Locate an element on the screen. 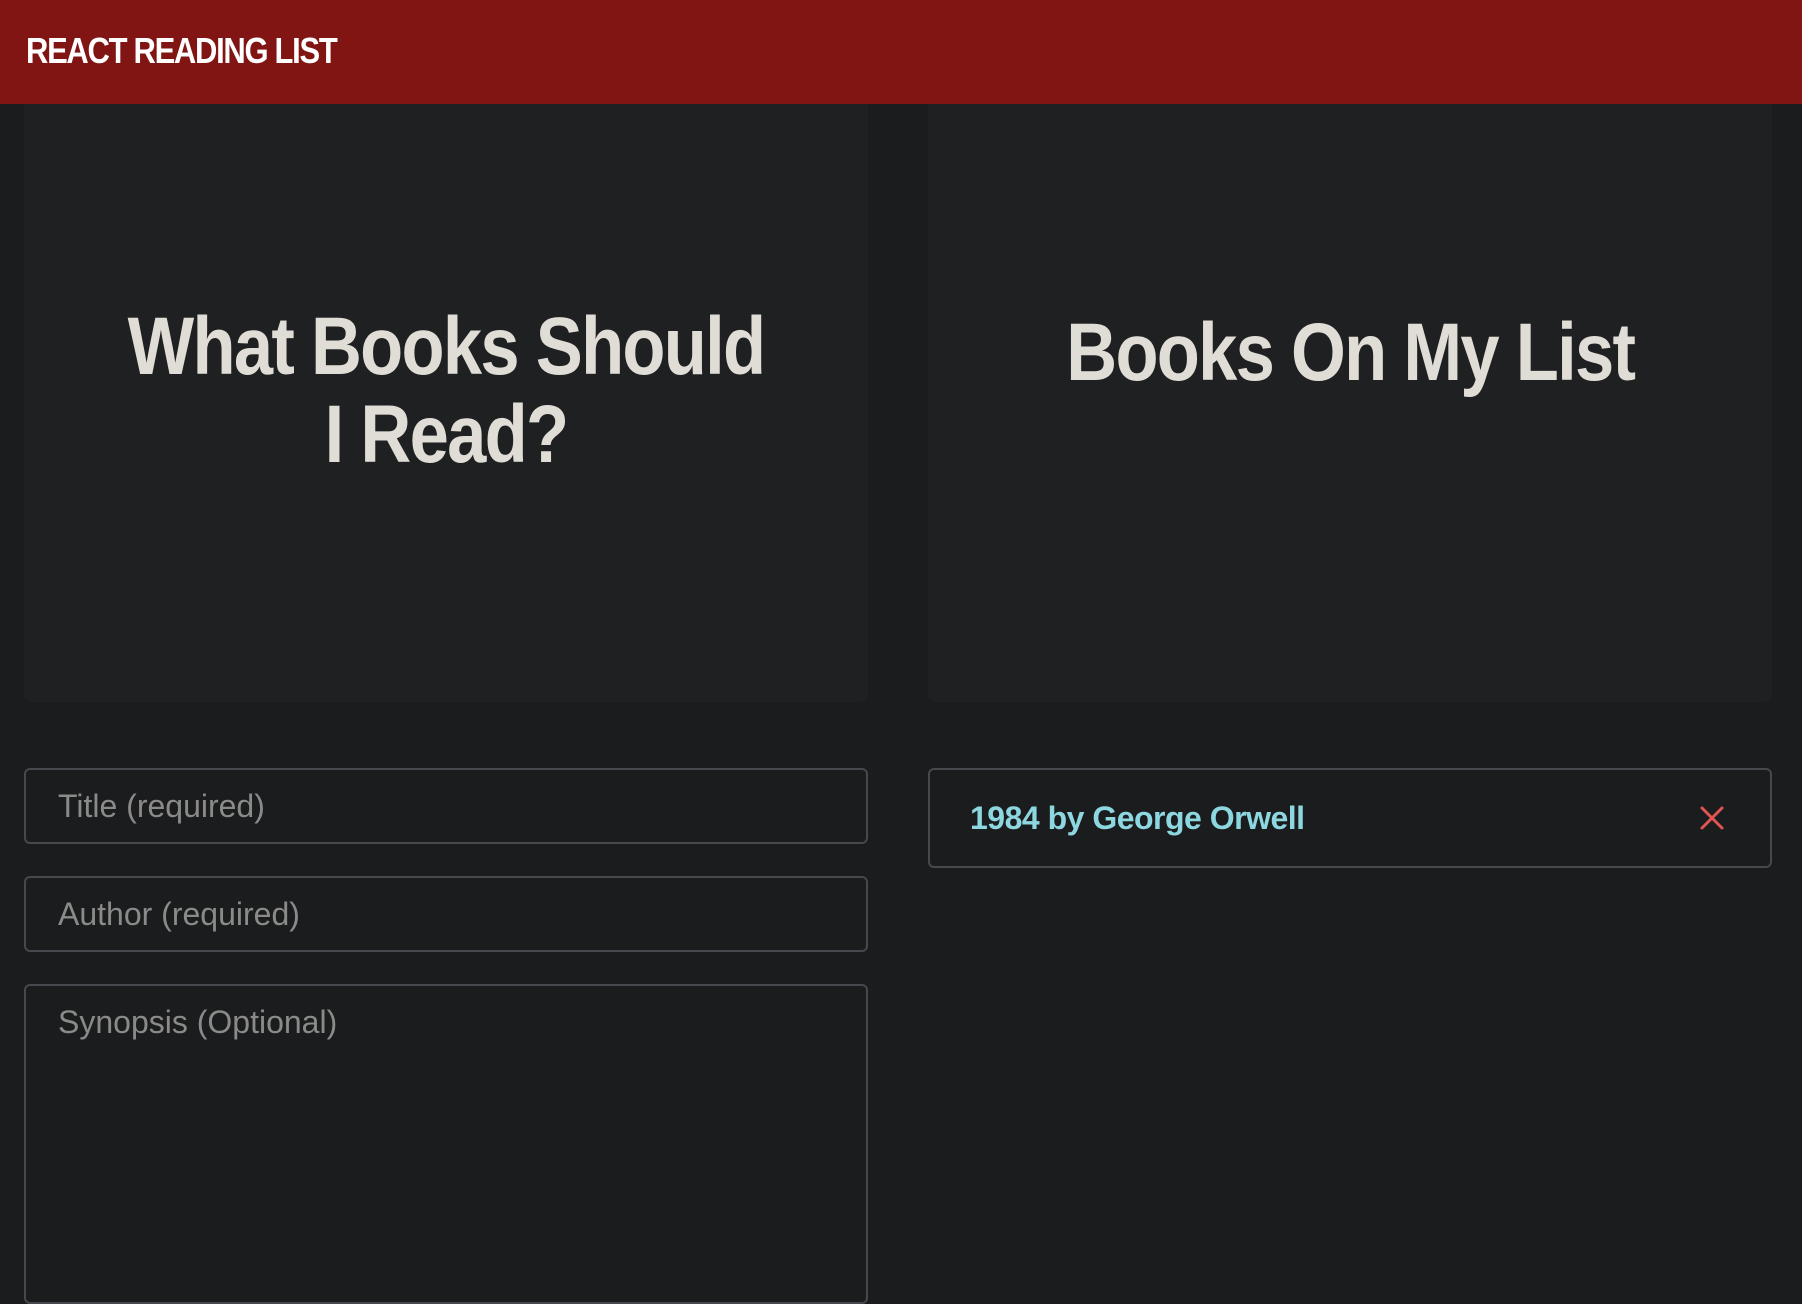 This screenshot has width=1802, height=1304. app-brand: REACT READING LIST is located at coordinates (182, 51).